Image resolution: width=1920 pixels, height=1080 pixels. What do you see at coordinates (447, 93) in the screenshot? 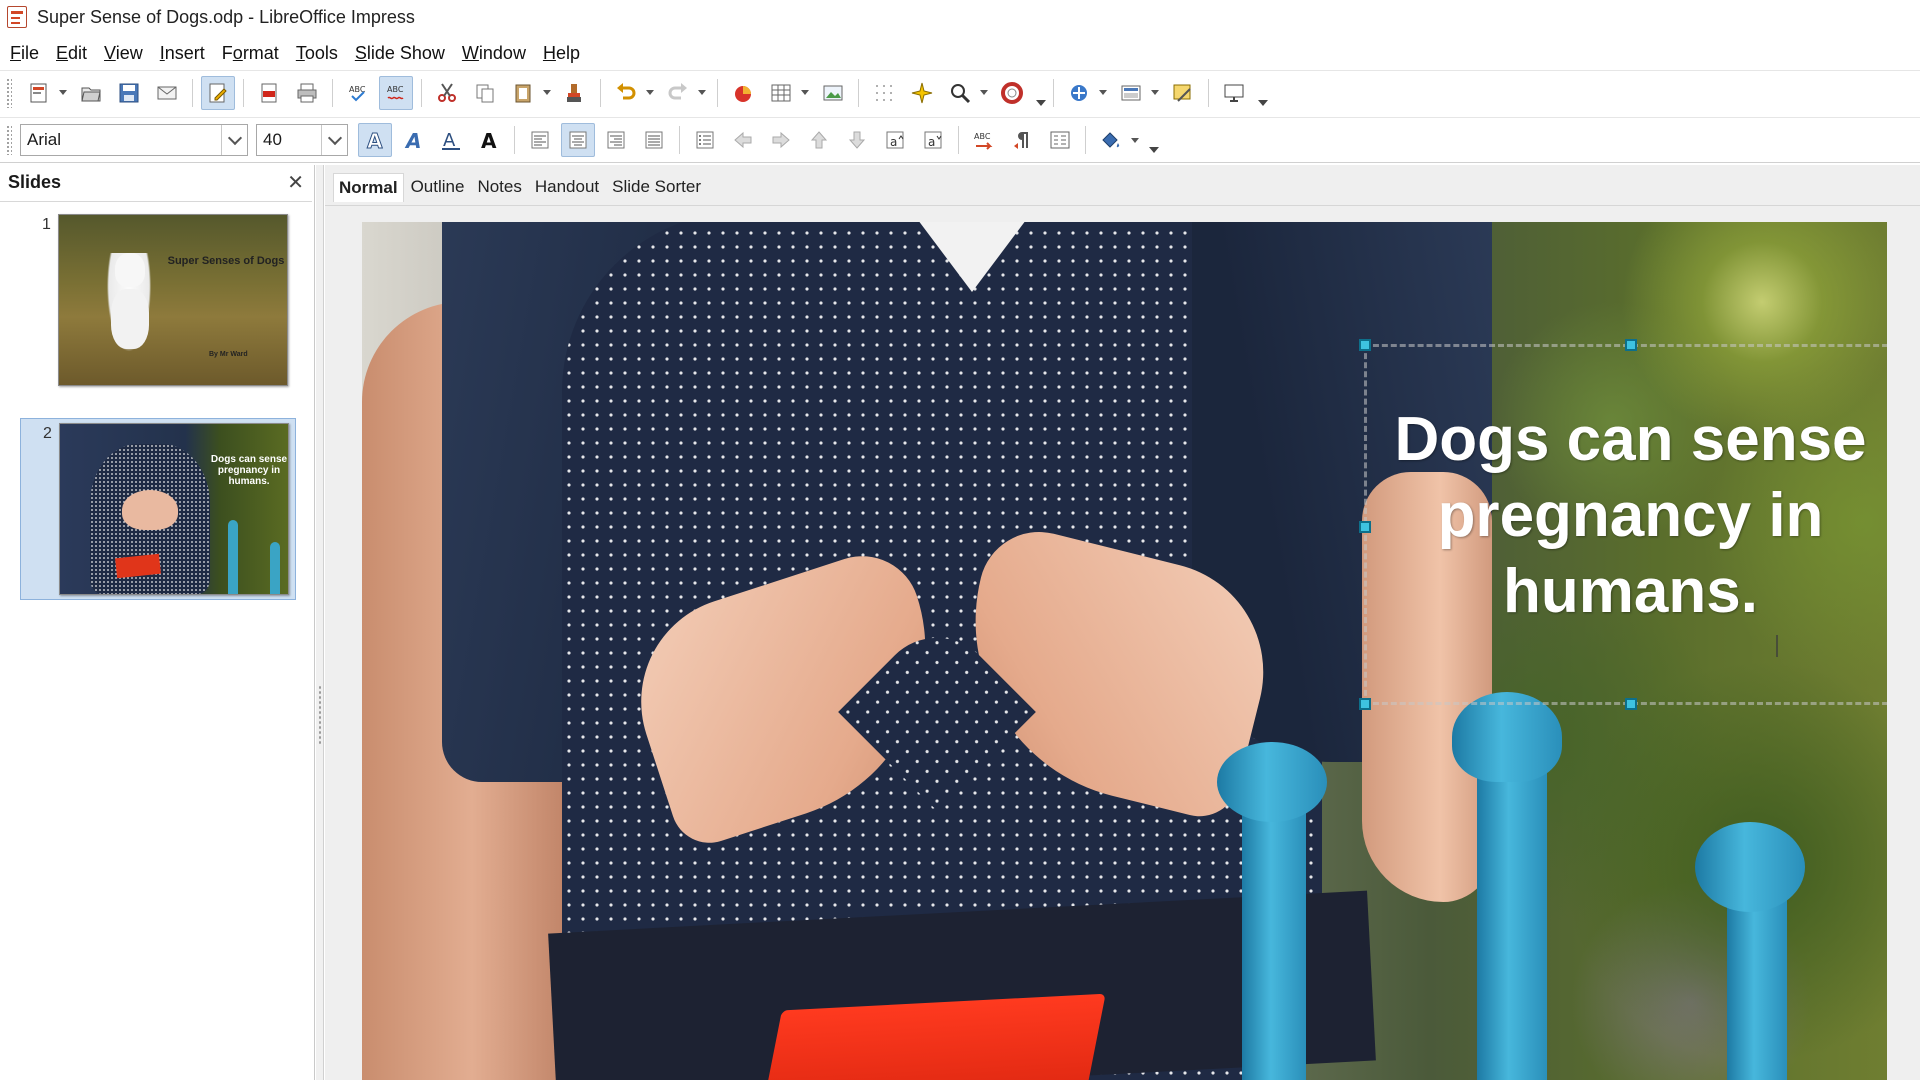
I see `cut-button` at bounding box center [447, 93].